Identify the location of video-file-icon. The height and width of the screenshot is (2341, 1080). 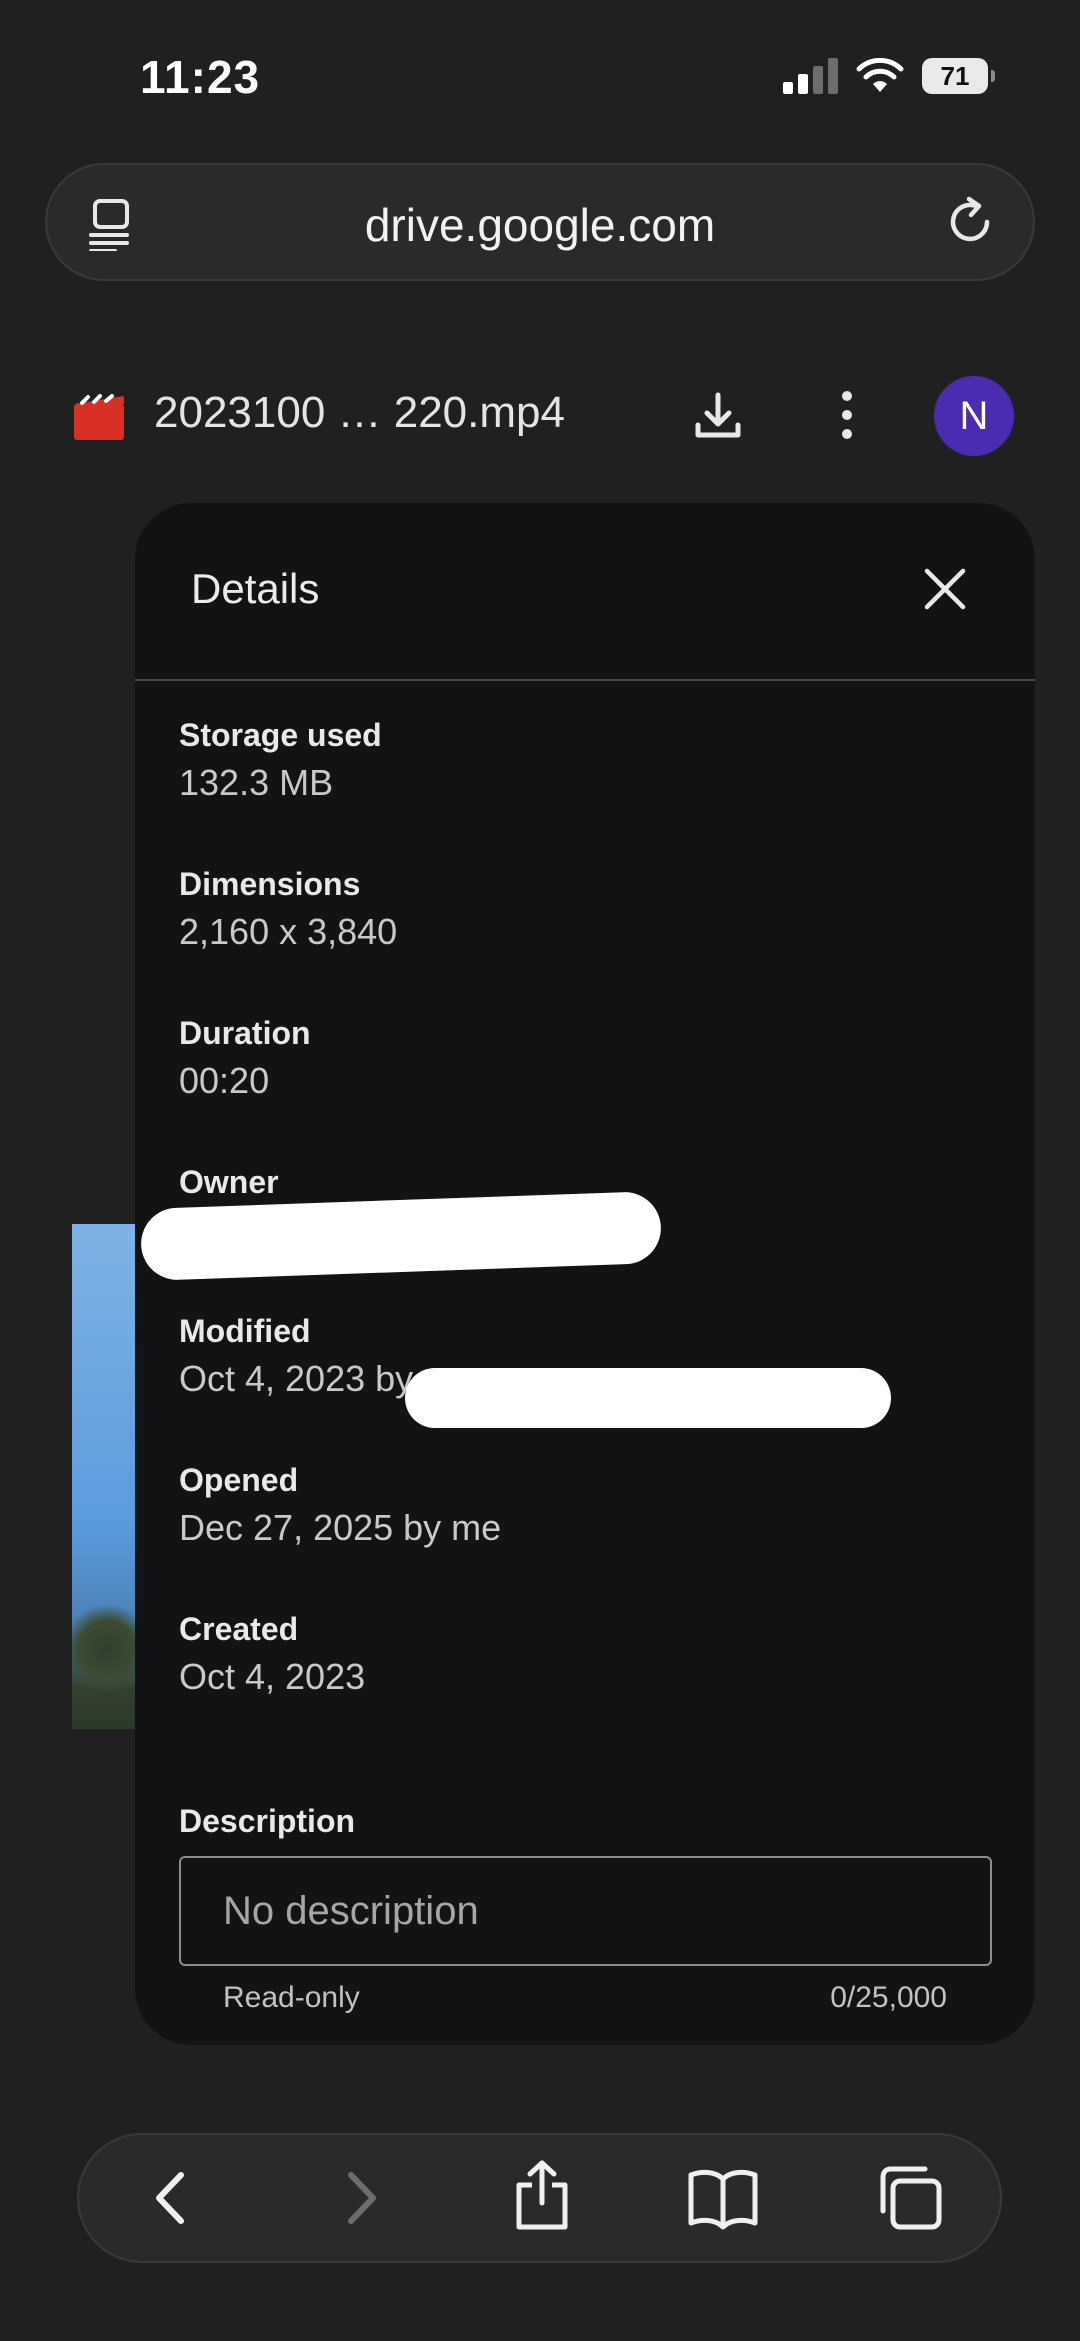
(99, 417).